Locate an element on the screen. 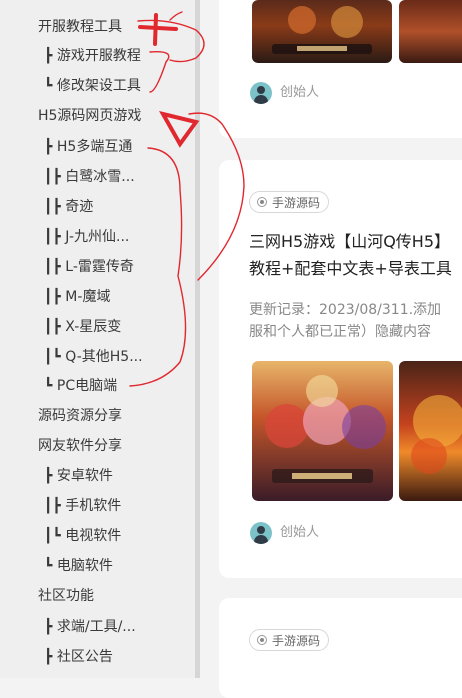 The height and width of the screenshot is (698, 462). sidebar-item-modify-setup-tools: ┗ 修改架设工具 is located at coordinates (92, 86).